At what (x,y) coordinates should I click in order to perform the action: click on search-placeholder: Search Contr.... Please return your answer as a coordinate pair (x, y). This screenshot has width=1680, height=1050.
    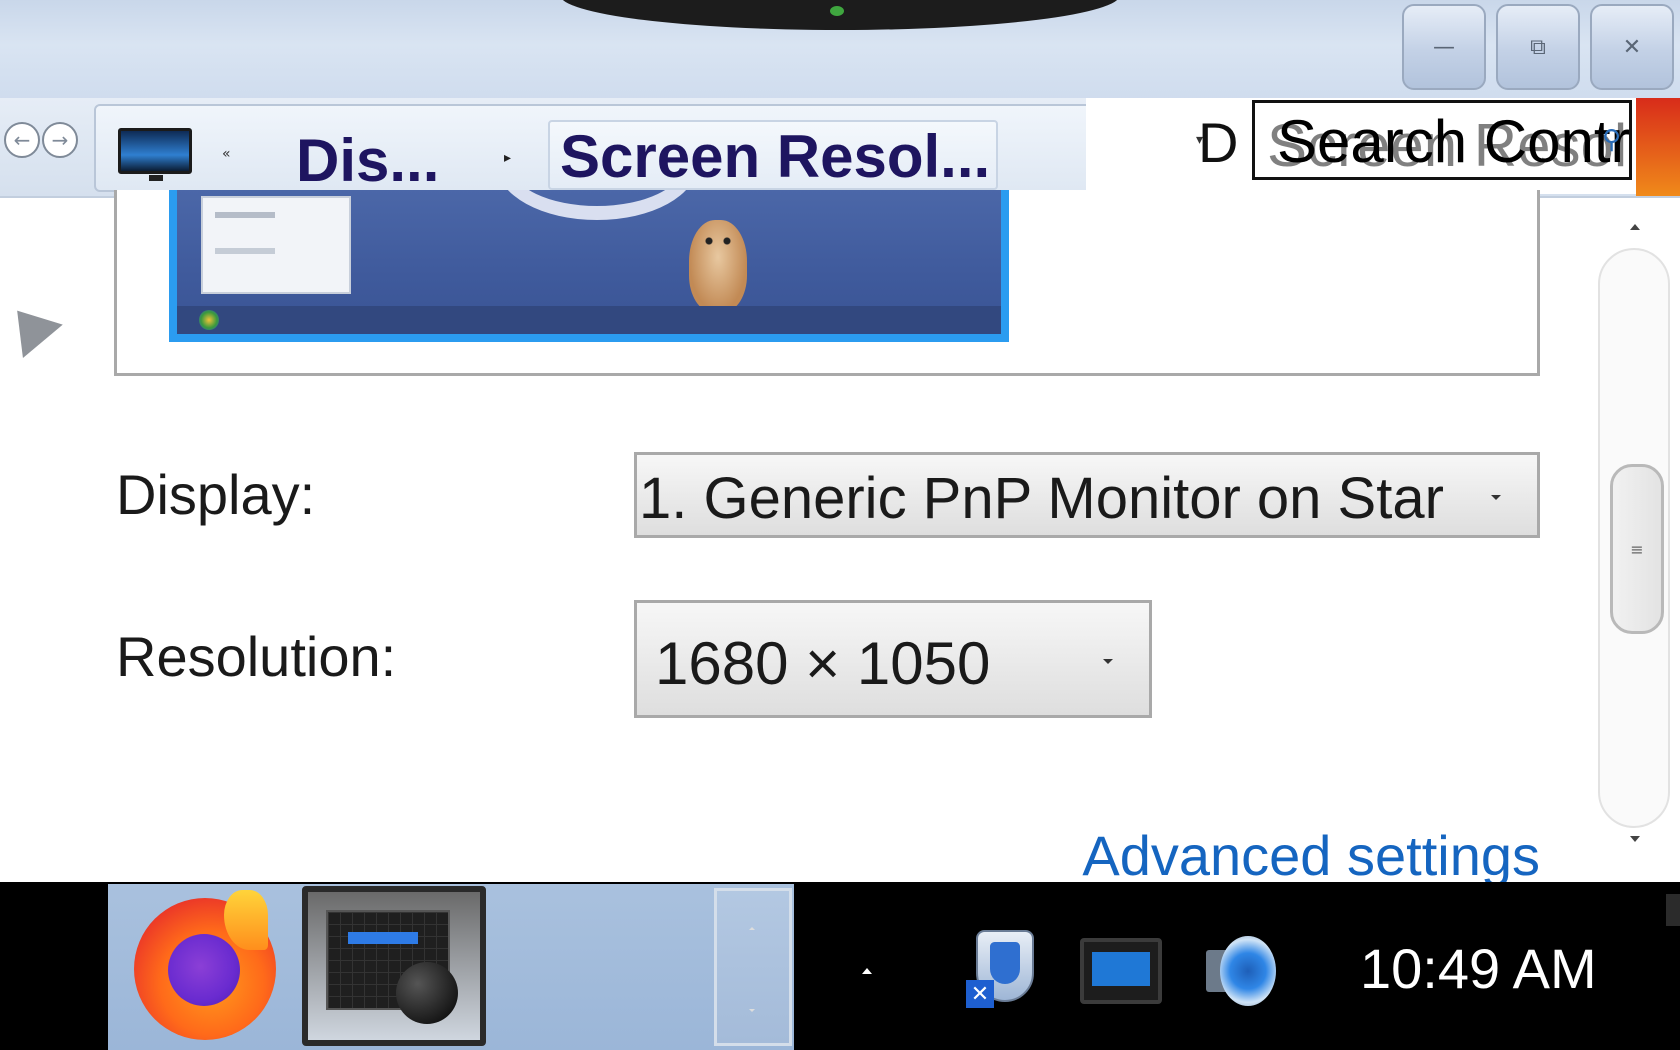
    Looking at the image, I should click on (1453, 141).